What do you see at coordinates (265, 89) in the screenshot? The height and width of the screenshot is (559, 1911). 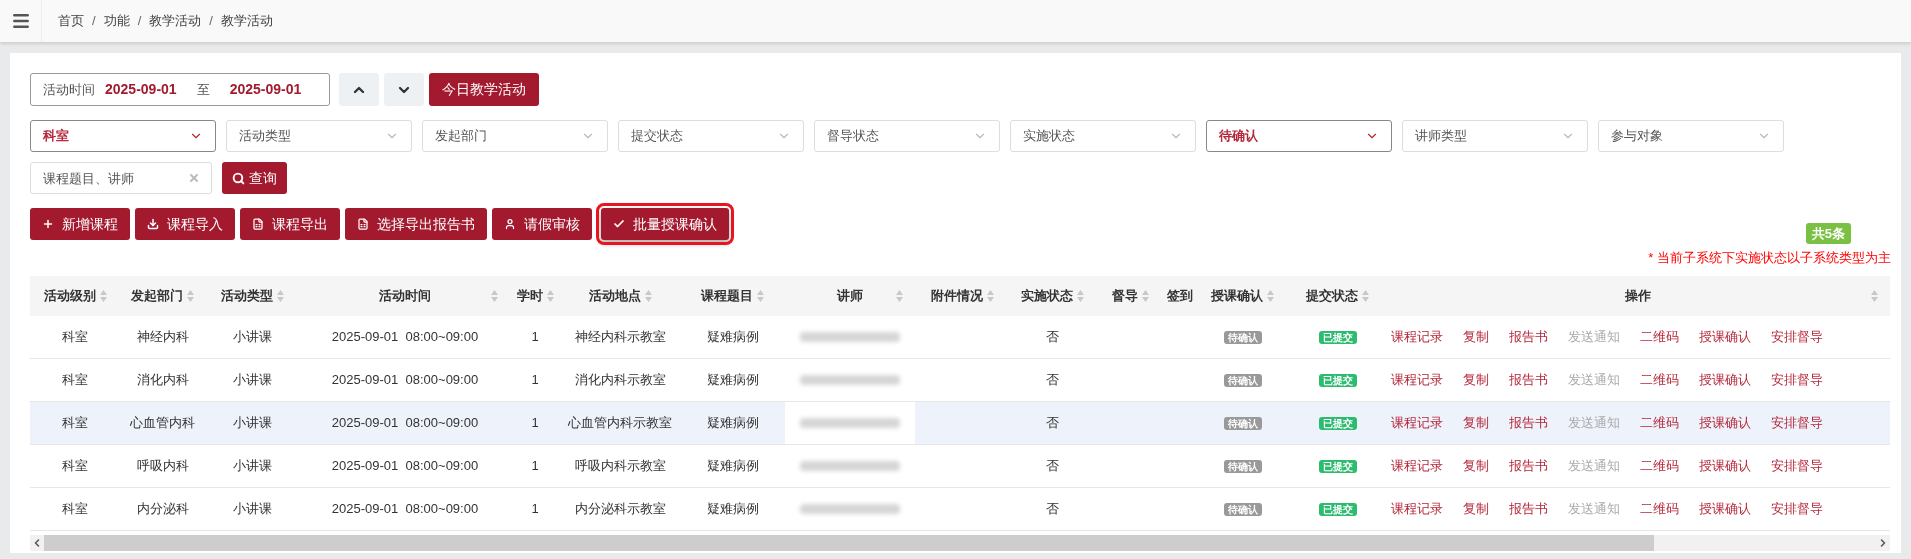 I see `end-date: 2025-09-01` at bounding box center [265, 89].